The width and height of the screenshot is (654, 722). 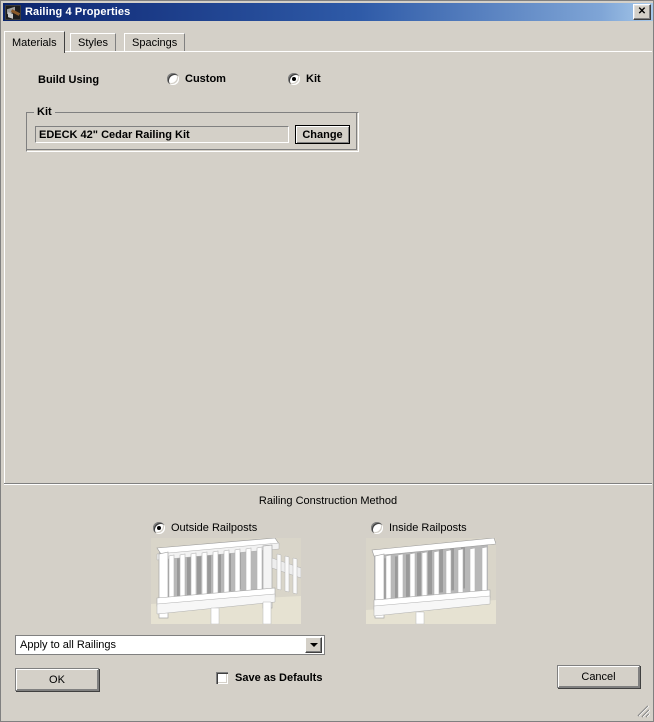 What do you see at coordinates (377, 528) in the screenshot?
I see `radio-indicator-inside` at bounding box center [377, 528].